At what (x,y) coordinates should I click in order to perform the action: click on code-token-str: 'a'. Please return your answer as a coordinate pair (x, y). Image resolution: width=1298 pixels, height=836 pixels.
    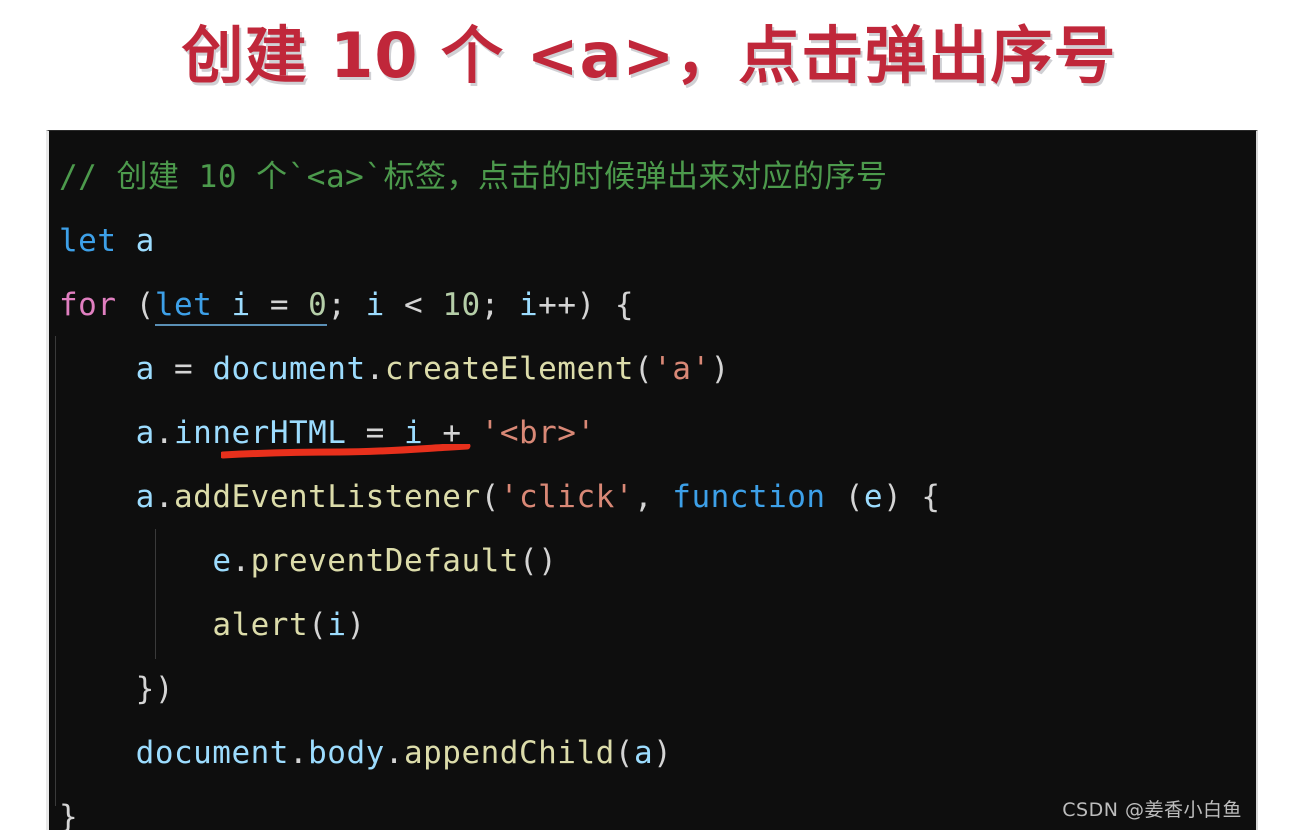
    Looking at the image, I should click on (682, 369).